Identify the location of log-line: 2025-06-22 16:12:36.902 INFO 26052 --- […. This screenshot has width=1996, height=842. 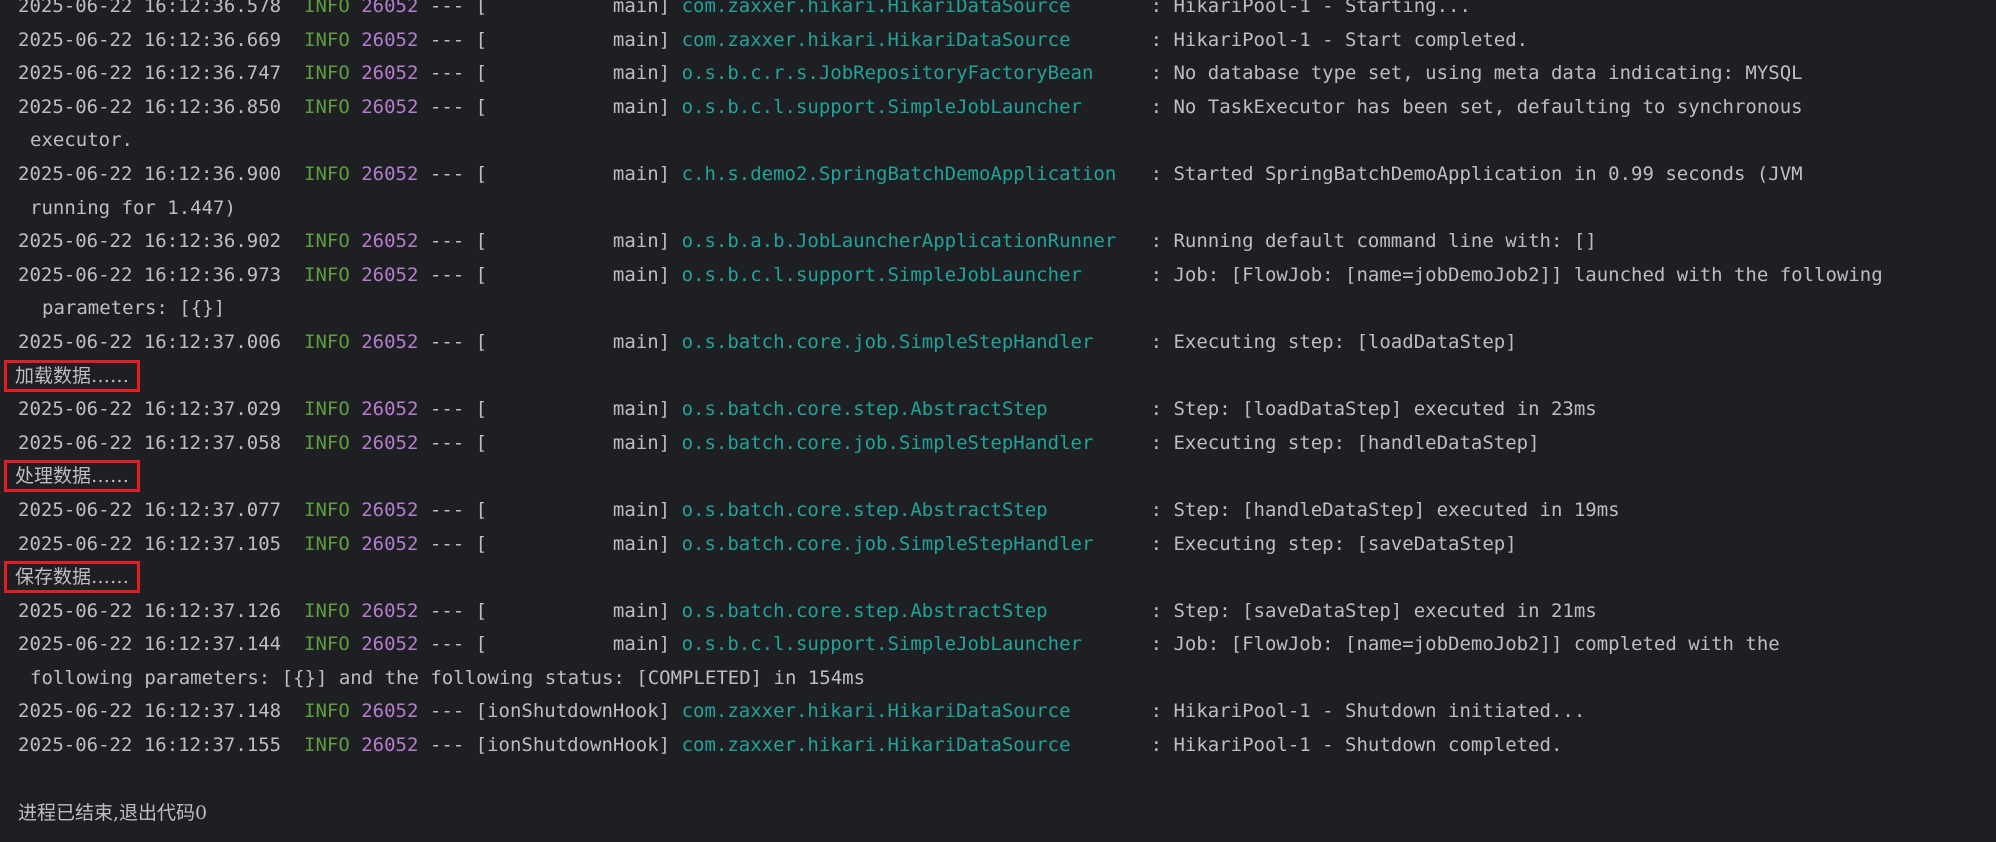
(1007, 242).